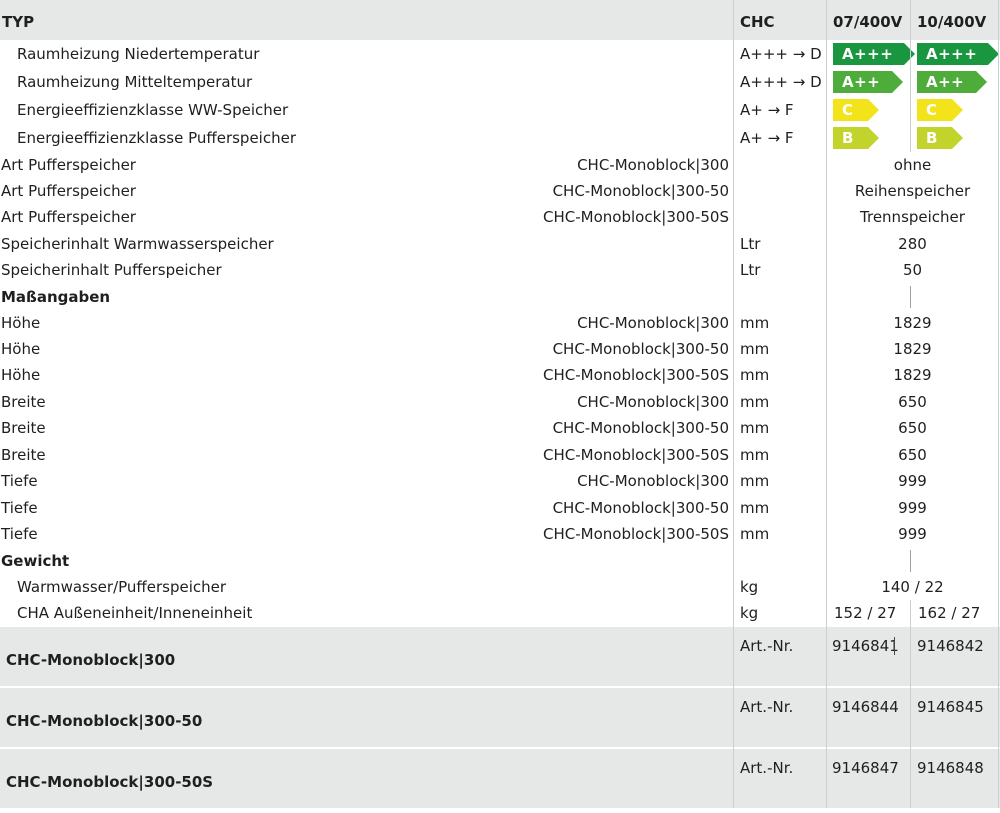 The image size is (1000, 813). I want to click on row-value: 152 / 27, so click(865, 613).